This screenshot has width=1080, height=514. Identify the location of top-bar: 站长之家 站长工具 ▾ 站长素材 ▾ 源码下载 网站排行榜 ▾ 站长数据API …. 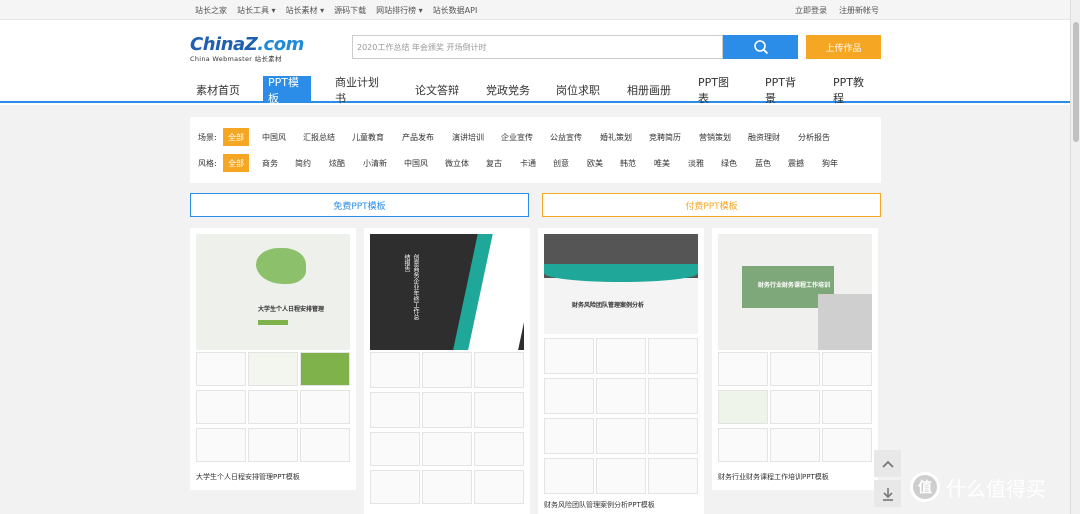
(535, 10).